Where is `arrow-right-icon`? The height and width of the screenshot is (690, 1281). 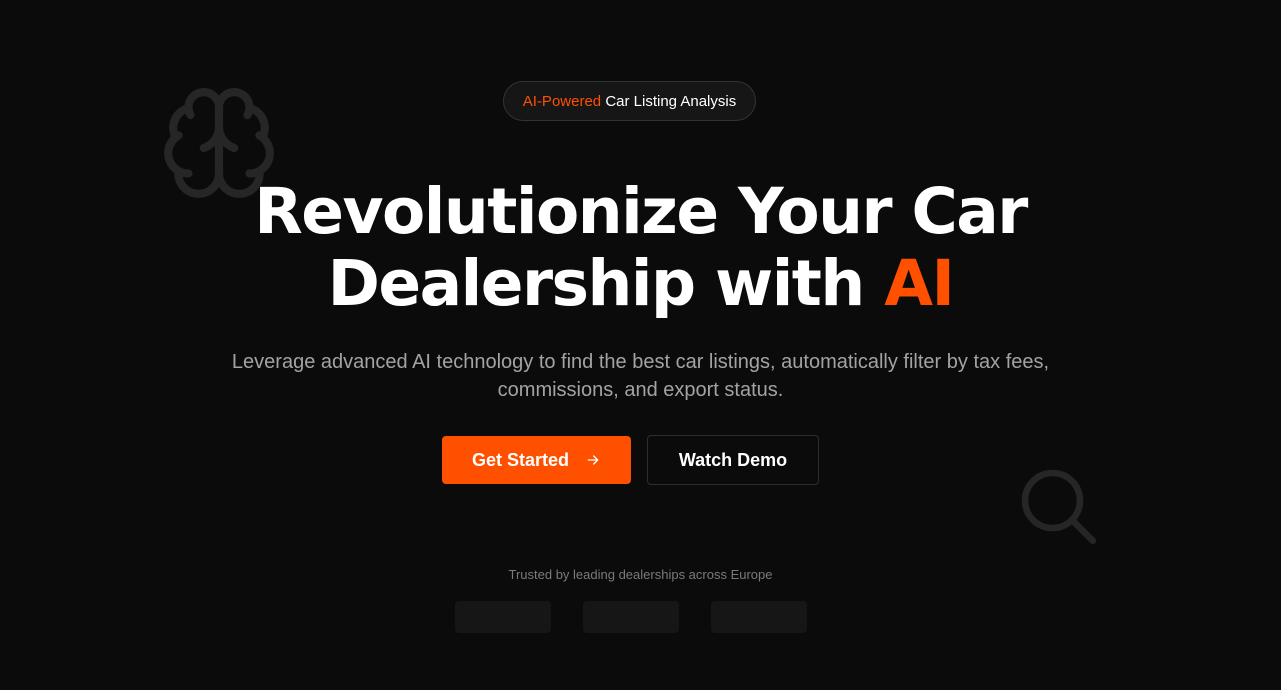
arrow-right-icon is located at coordinates (593, 460).